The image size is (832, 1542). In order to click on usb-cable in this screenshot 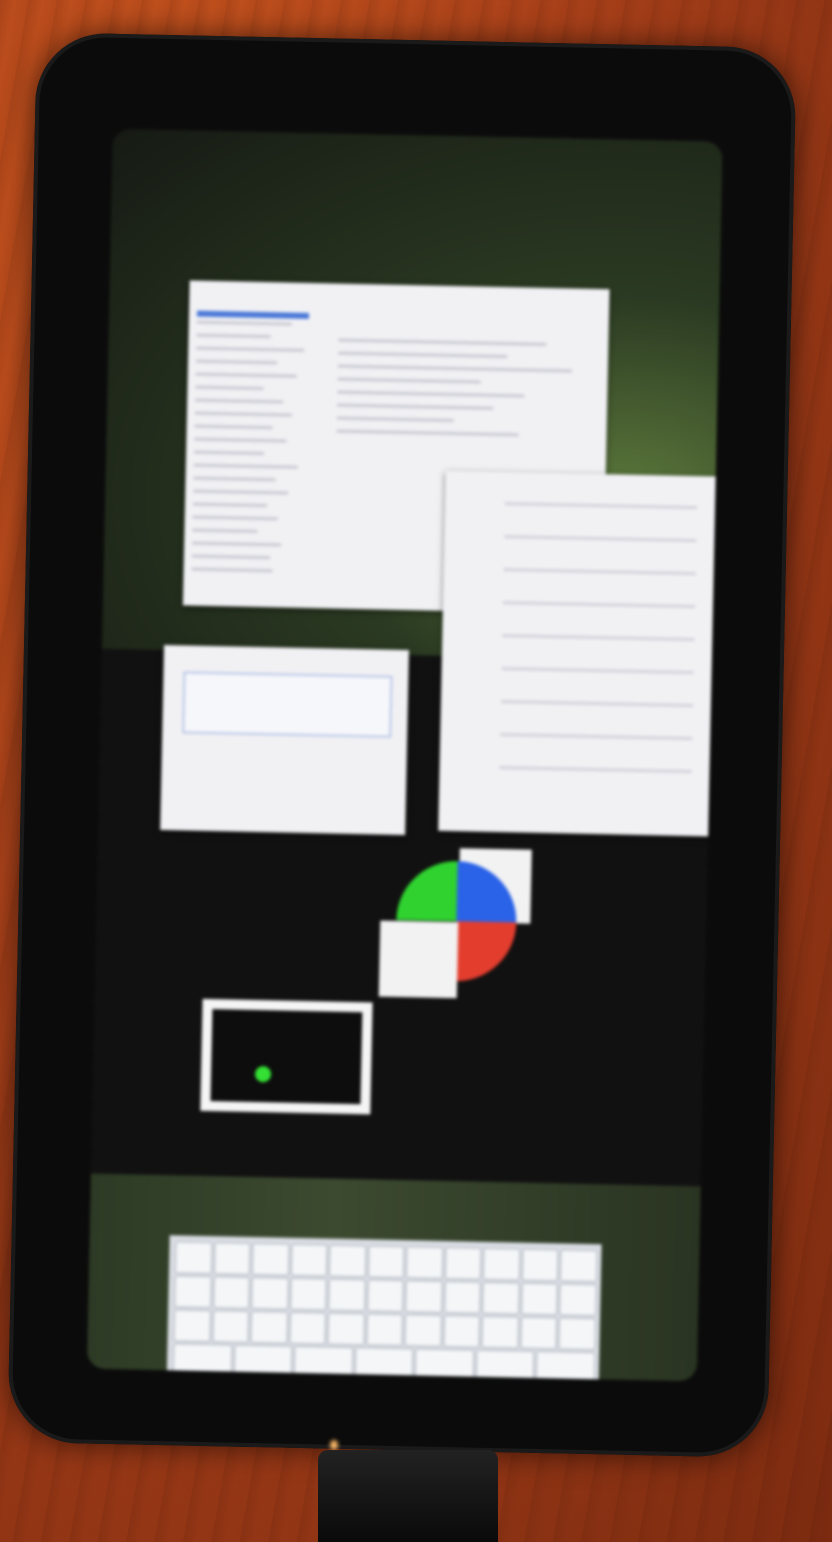, I will do `click(408, 1496)`.